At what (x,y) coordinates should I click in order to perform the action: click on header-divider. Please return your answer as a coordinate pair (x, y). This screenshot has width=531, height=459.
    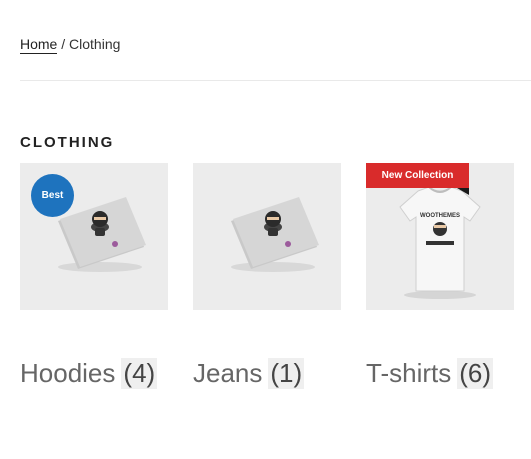
    Looking at the image, I should click on (275, 80).